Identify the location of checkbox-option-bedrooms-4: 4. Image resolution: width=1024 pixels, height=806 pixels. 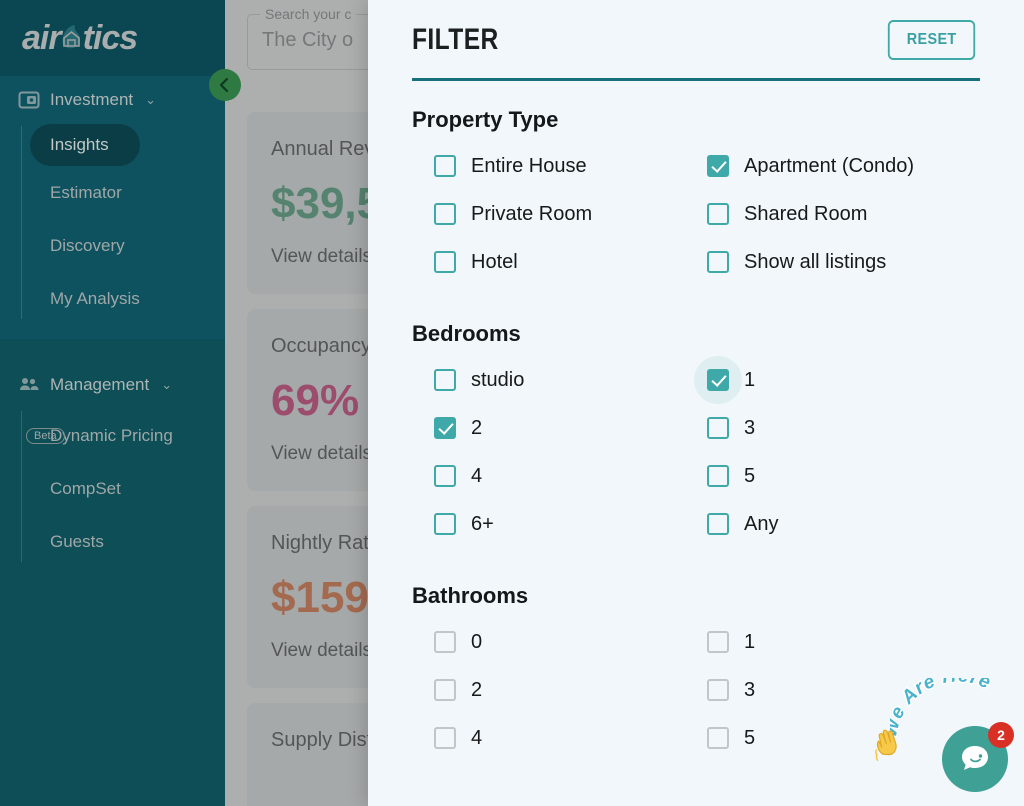
(570, 476).